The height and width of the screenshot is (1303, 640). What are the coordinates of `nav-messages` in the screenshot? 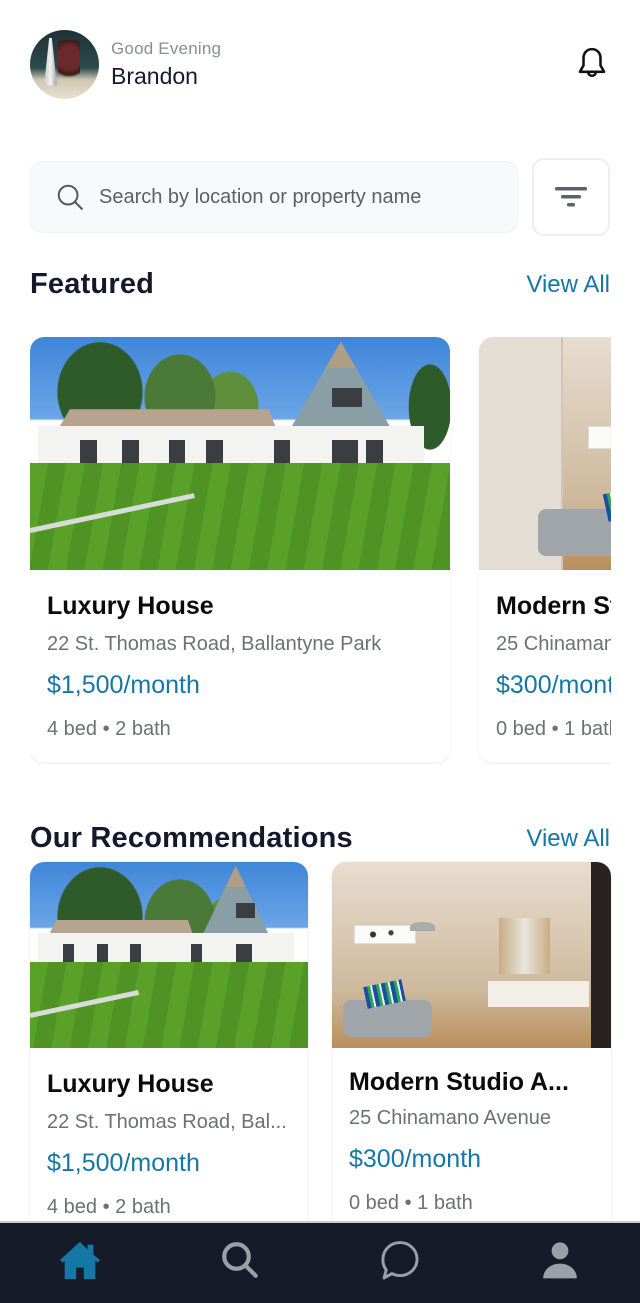 It's located at (400, 1260).